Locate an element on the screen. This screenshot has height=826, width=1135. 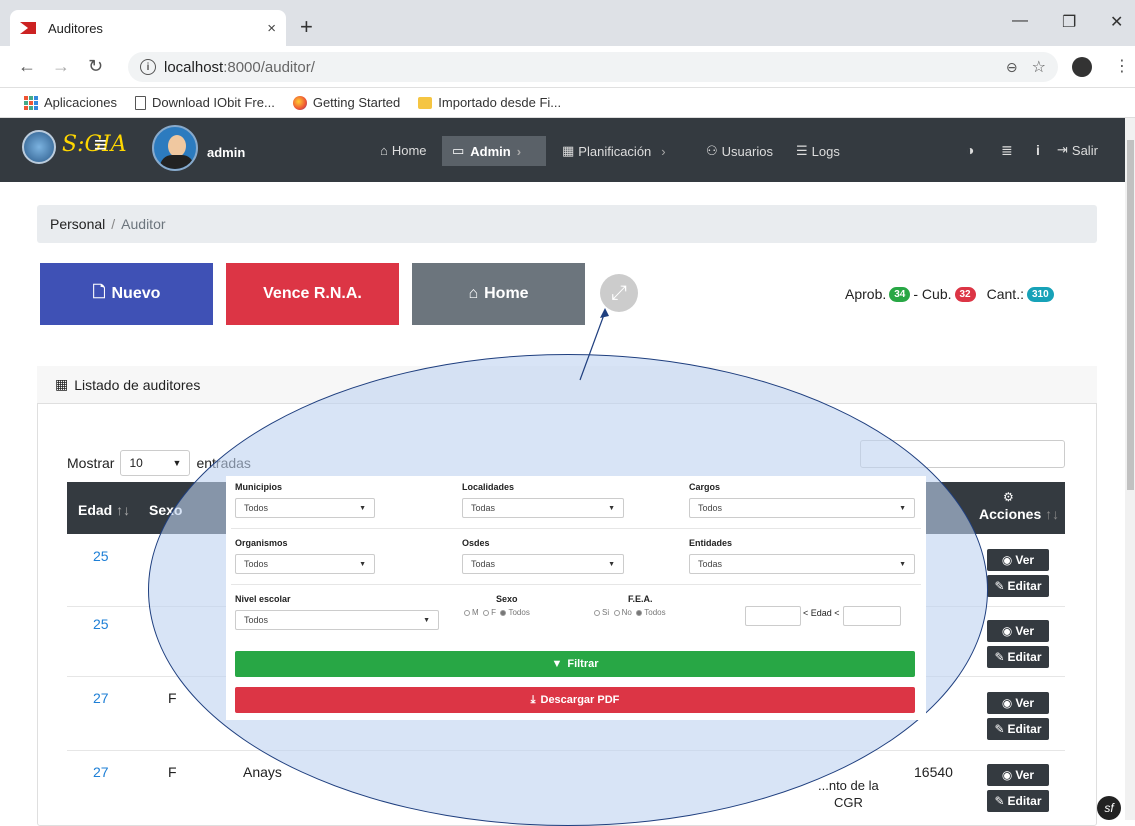
close-tab-icon: × is located at coordinates (271, 28).